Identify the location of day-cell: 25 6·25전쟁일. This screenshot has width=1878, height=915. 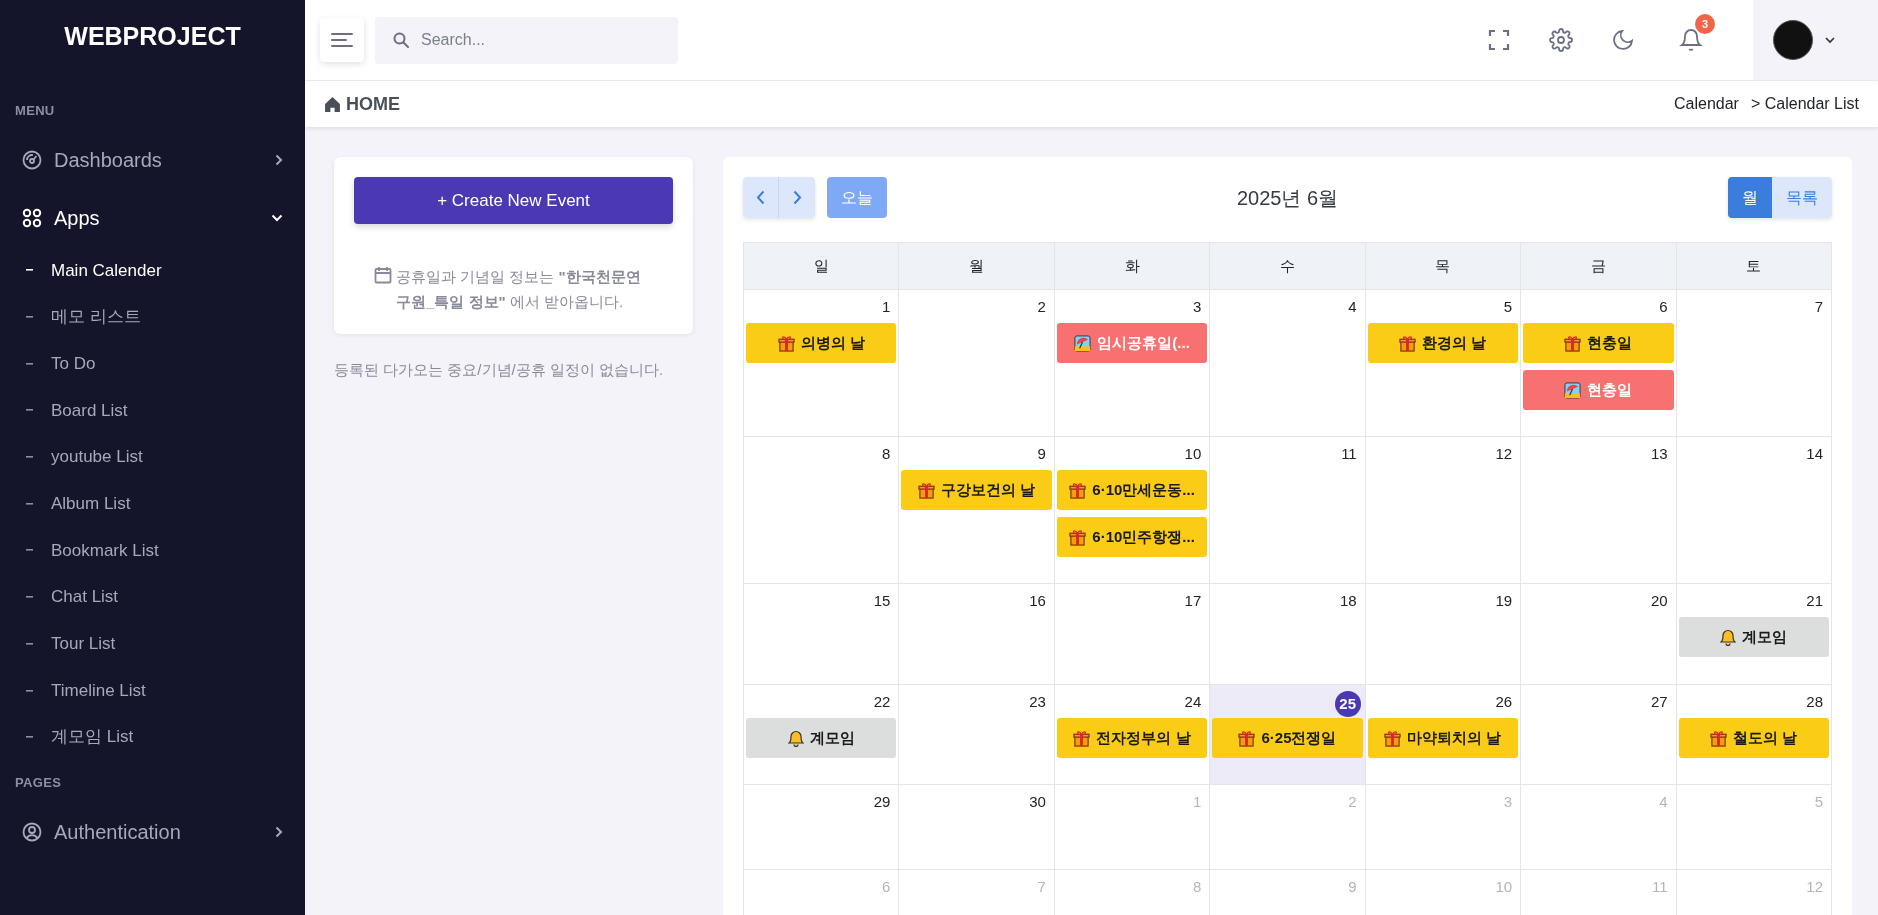
(1288, 735).